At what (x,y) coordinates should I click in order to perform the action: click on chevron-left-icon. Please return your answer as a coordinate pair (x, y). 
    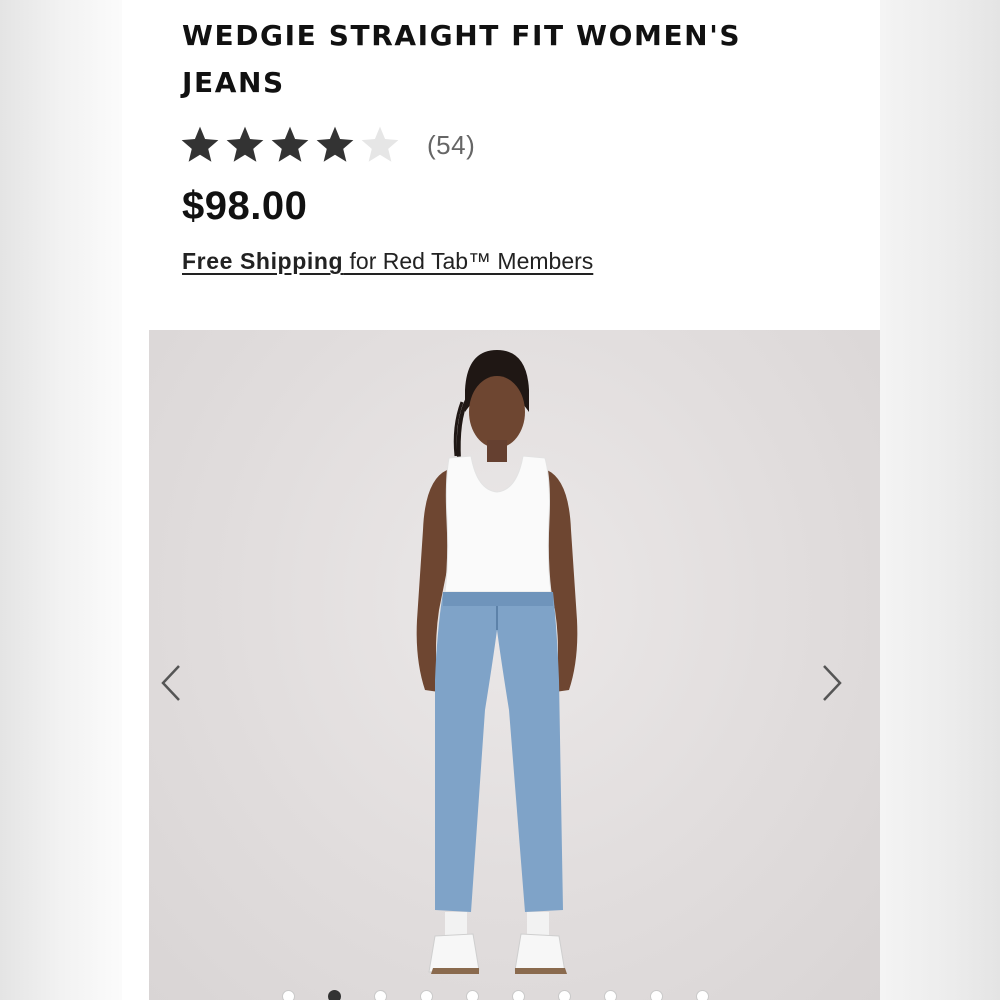
    Looking at the image, I should click on (170, 683).